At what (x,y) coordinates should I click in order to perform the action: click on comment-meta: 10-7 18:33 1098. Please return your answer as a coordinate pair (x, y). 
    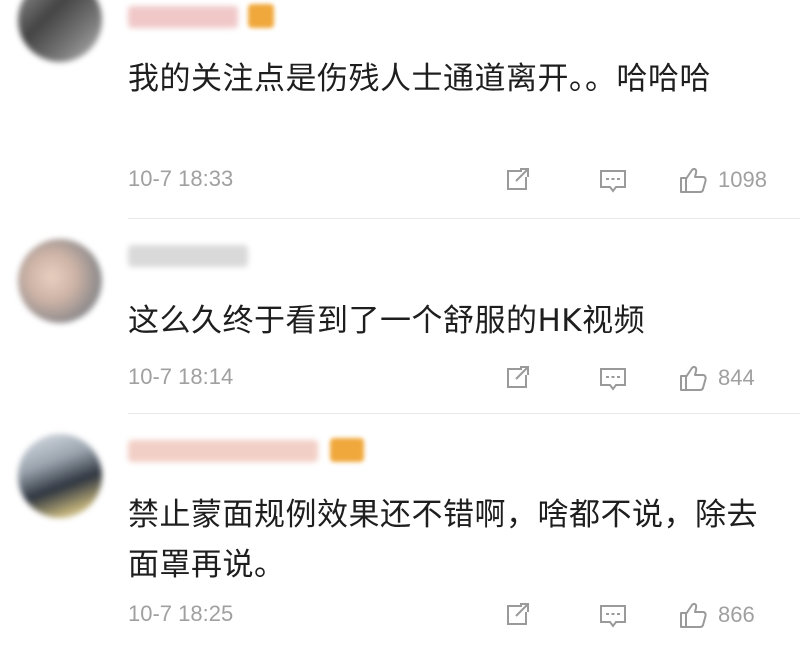
    Looking at the image, I should click on (459, 180).